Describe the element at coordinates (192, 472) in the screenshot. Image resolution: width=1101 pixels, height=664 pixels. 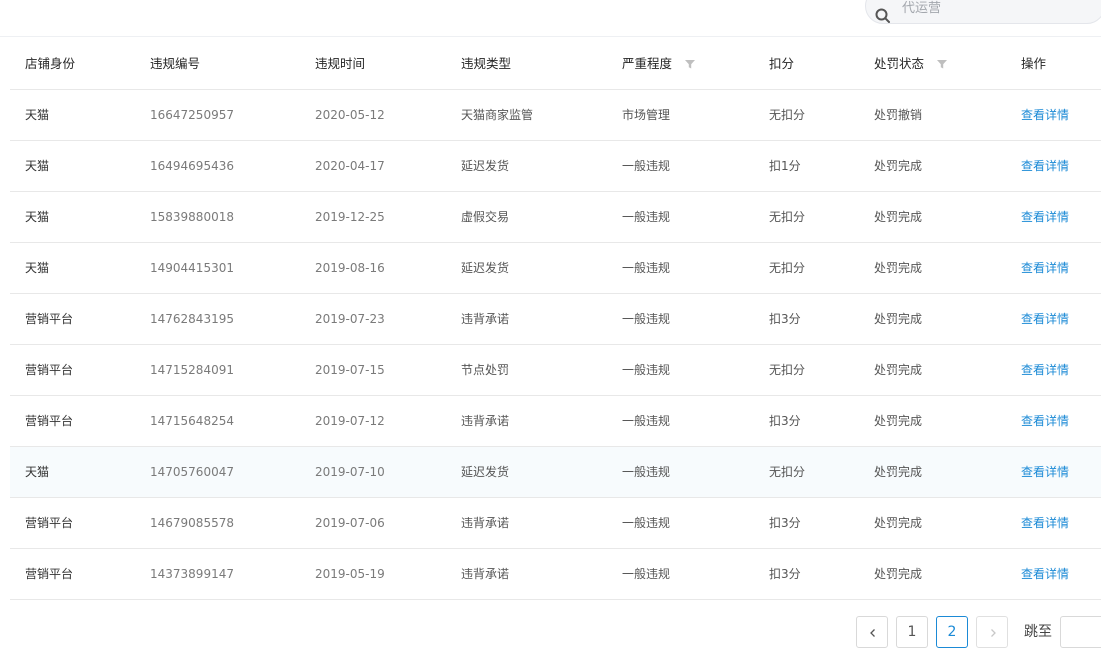
I see `cell-violation-id: 14705760047` at that location.